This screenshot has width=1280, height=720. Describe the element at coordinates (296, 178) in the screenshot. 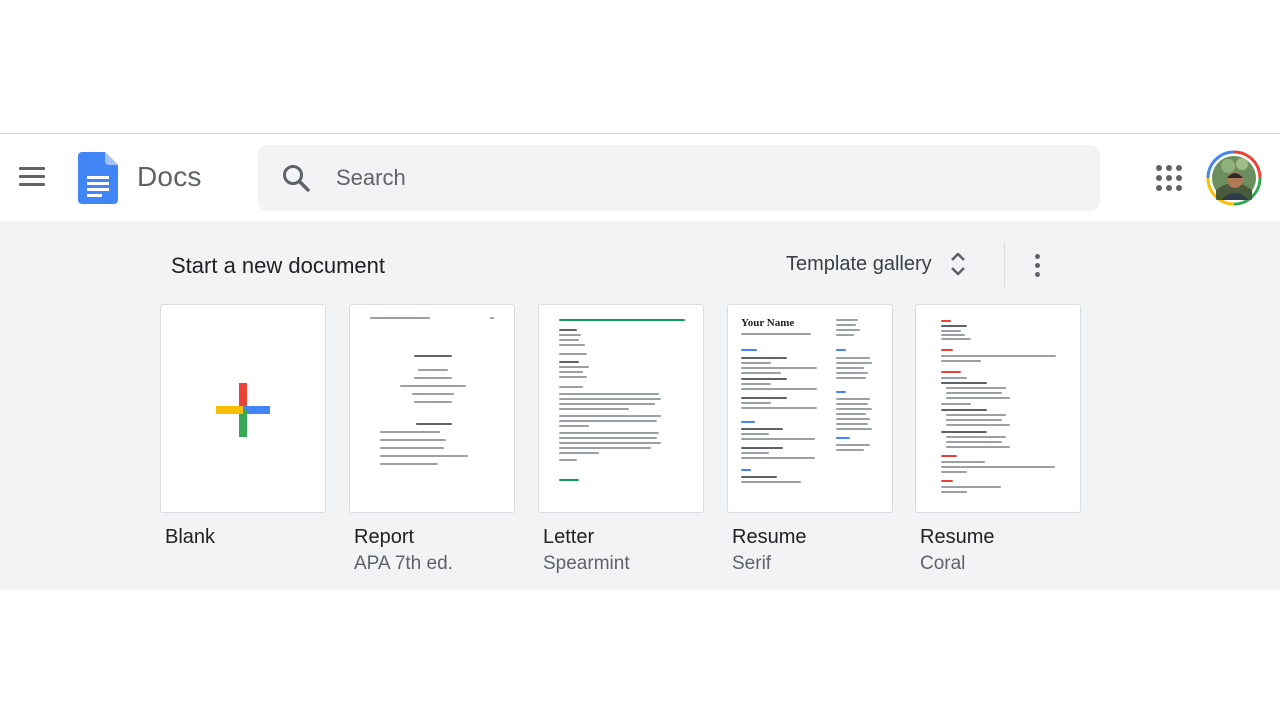

I see `search-icon` at that location.